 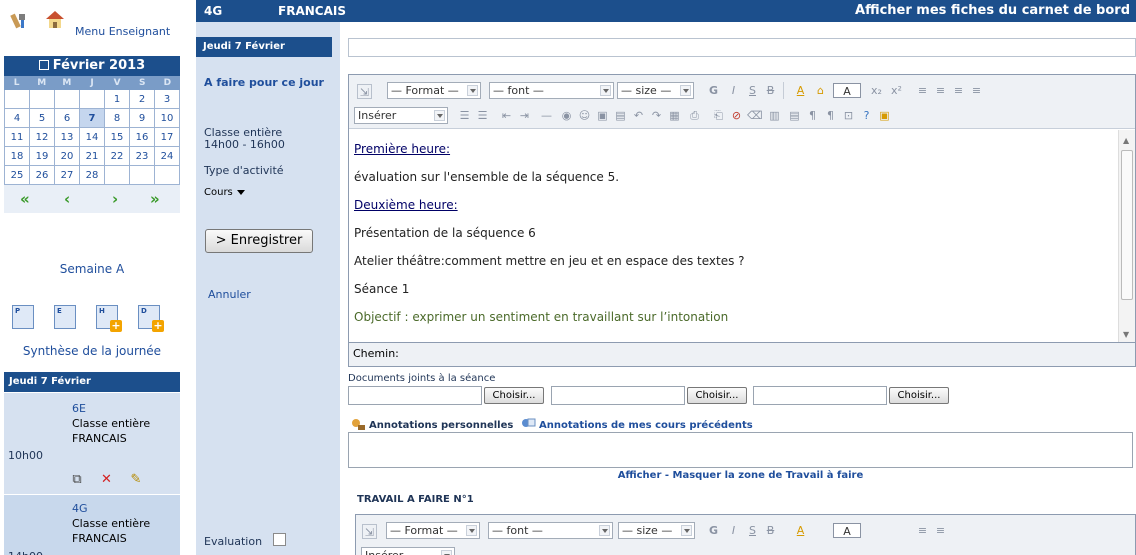 I want to click on picture-icon: ▣, so click(x=602, y=115).